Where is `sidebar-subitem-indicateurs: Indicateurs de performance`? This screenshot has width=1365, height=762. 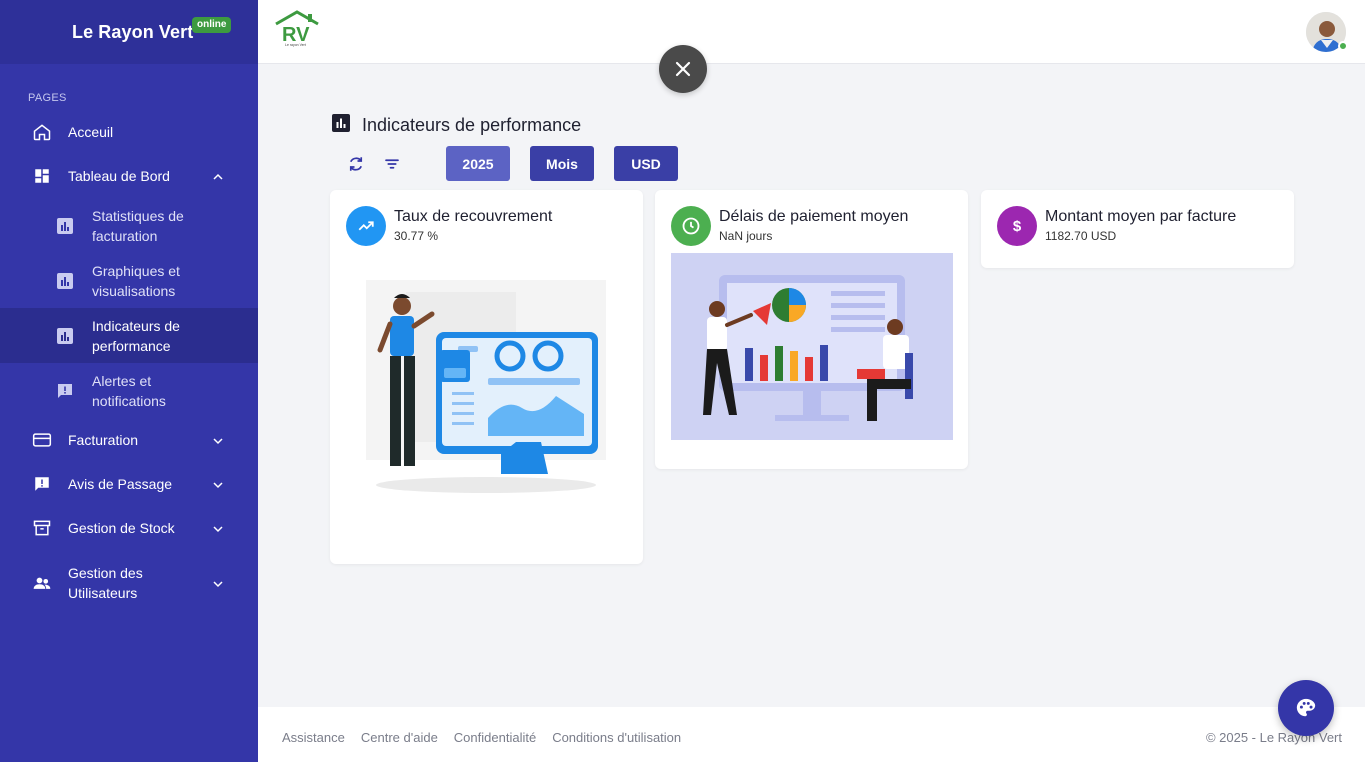
sidebar-subitem-indicateurs: Indicateurs de performance is located at coordinates (129, 335).